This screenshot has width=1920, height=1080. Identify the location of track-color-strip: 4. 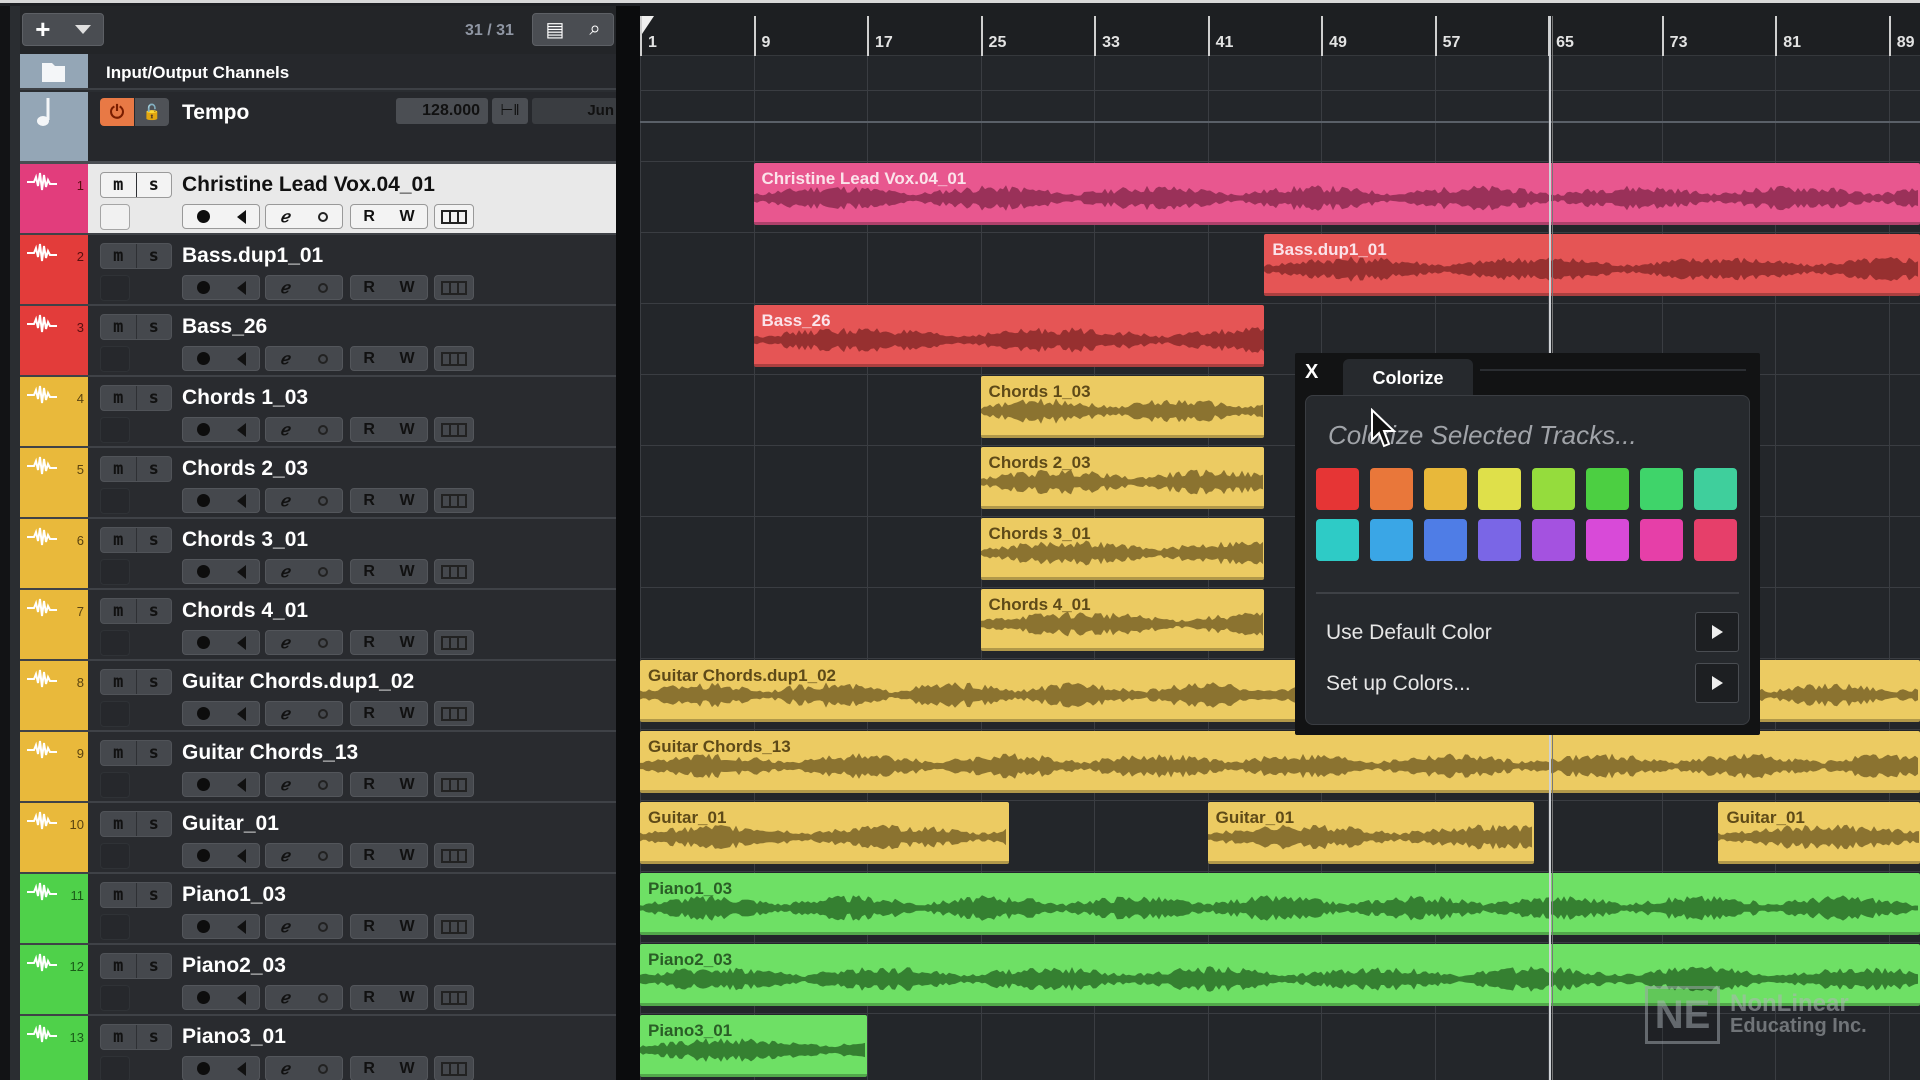
(54, 411).